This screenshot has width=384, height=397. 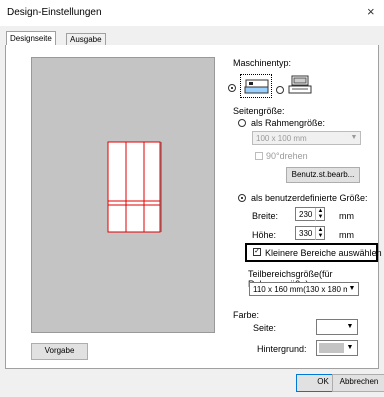 I want to click on machine-radio-embroidery, so click(x=232, y=88).